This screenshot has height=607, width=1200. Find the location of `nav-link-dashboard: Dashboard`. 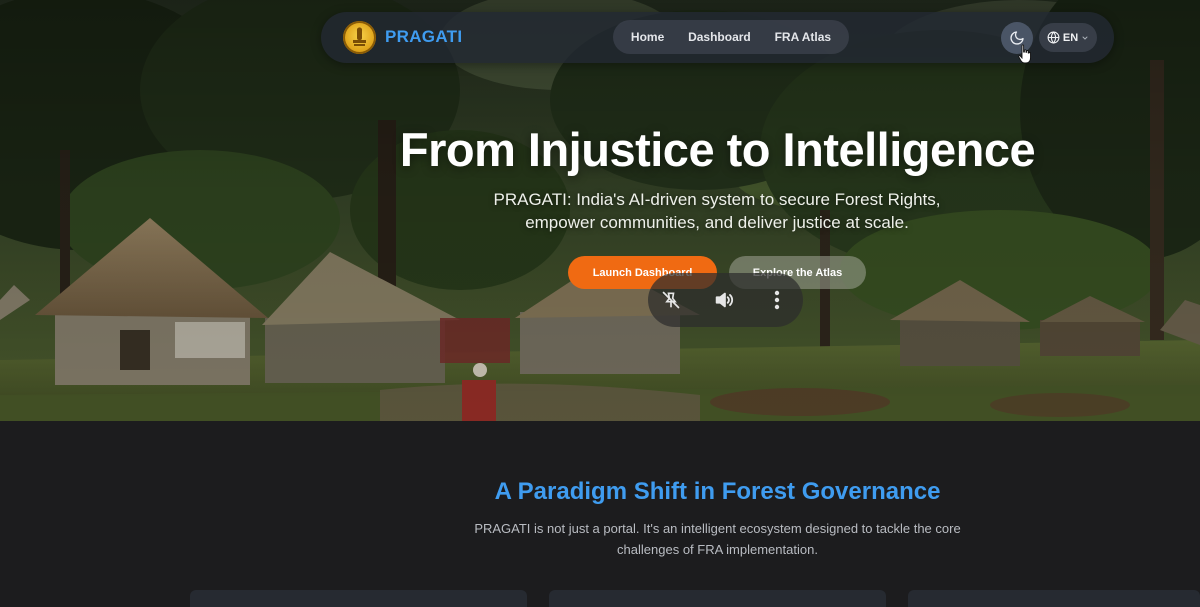

nav-link-dashboard: Dashboard is located at coordinates (719, 37).